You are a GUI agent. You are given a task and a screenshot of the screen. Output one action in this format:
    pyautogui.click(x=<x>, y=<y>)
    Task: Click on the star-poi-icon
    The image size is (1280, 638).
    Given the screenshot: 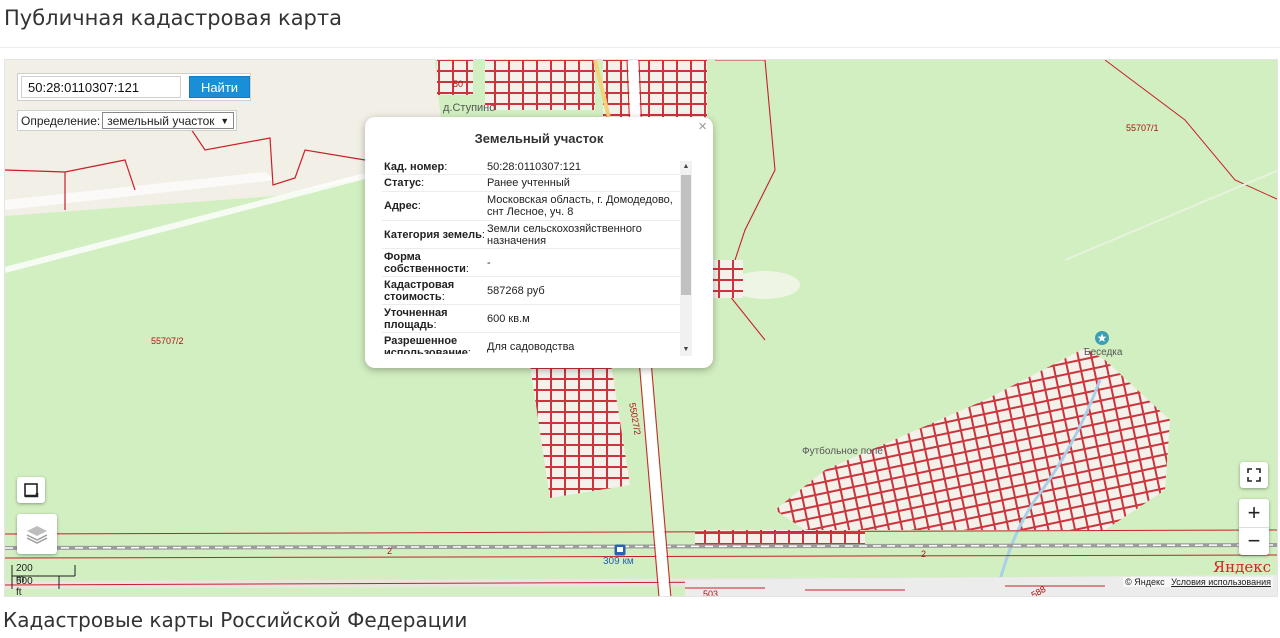 What is the action you would take?
    pyautogui.click(x=1102, y=338)
    